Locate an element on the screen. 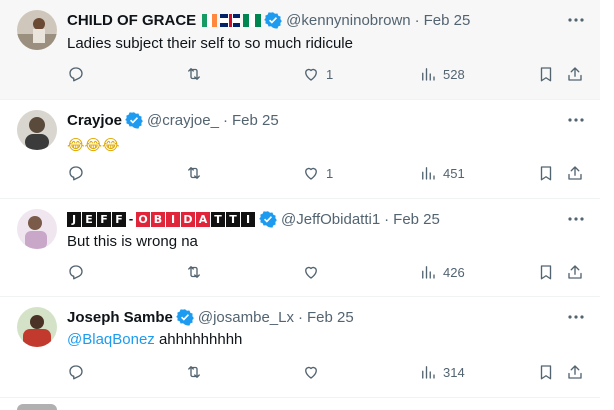 Image resolution: width=614 pixels, height=410 pixels. tweet-text: @BlaqBonez ahhhhhhhhh is located at coordinates (154, 339).